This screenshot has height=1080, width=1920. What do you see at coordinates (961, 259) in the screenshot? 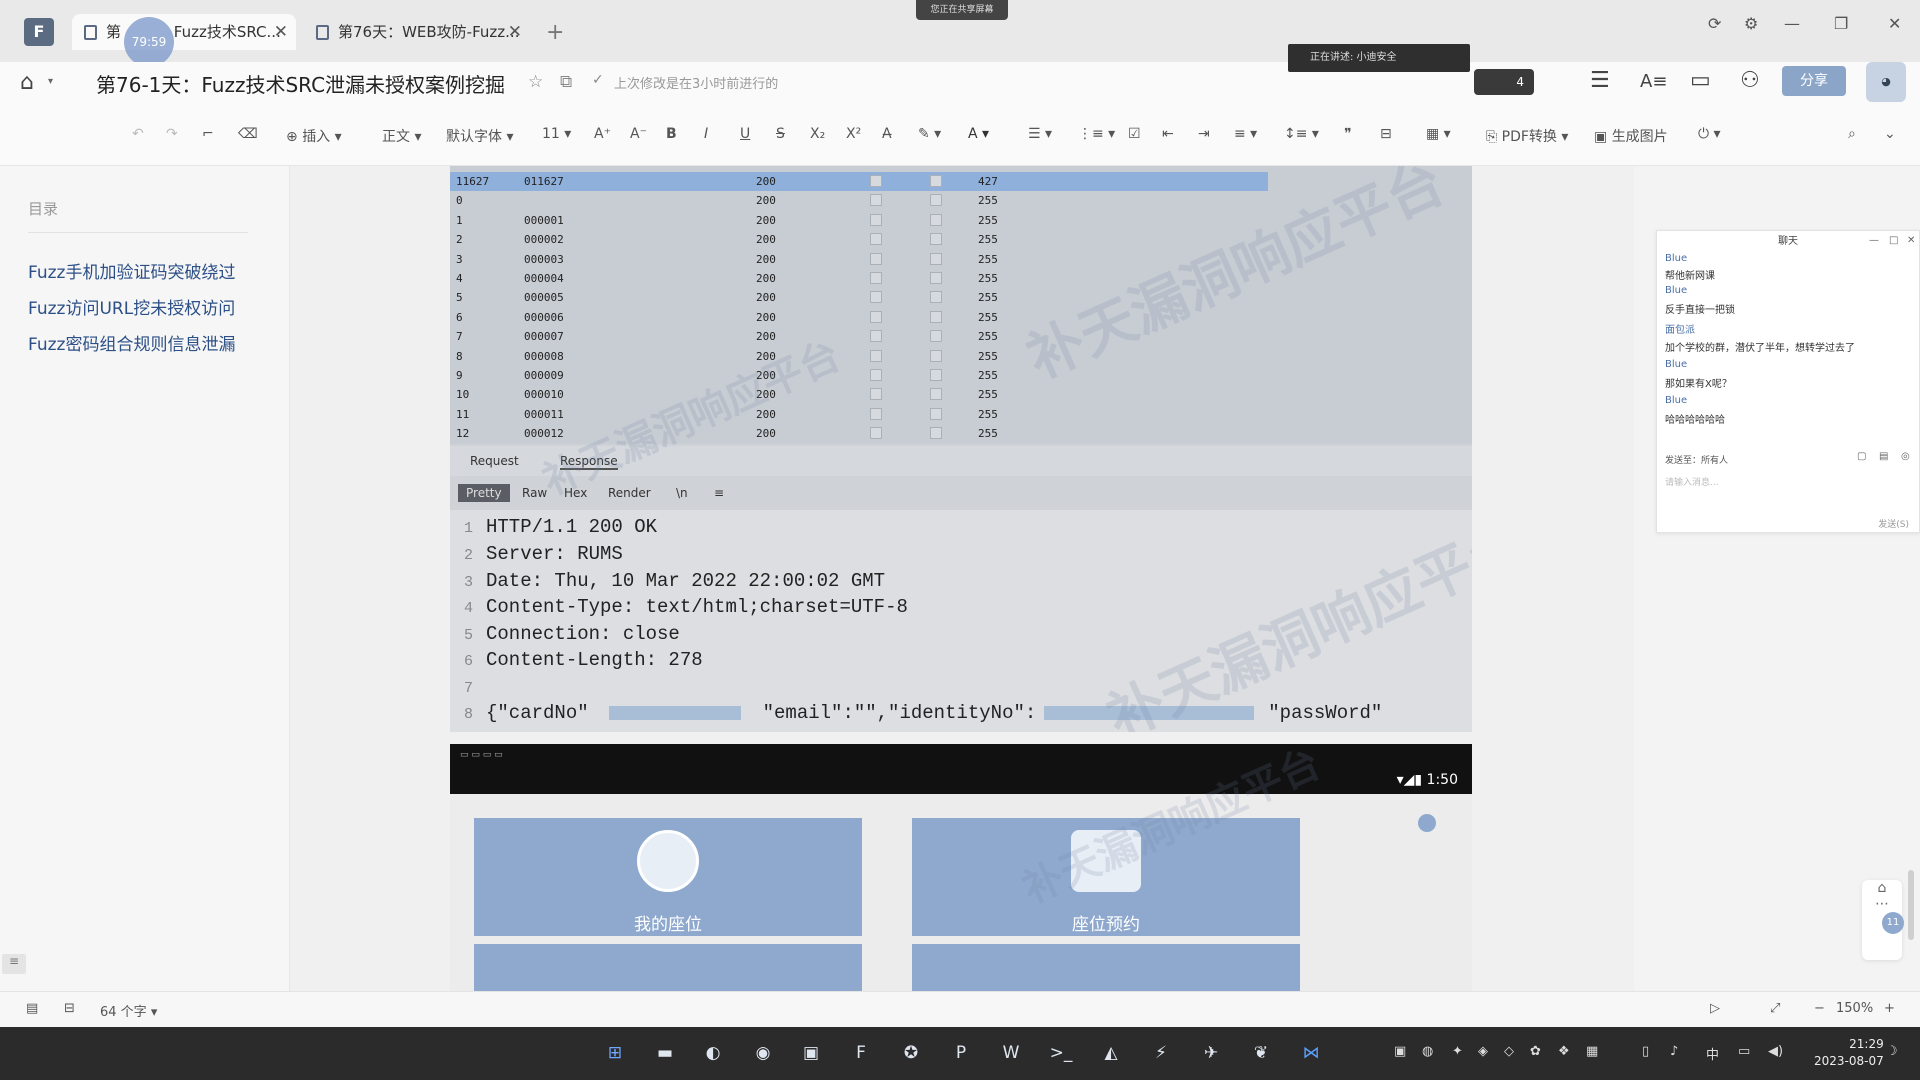
I see `table-row: 3 000003 200 255` at bounding box center [961, 259].